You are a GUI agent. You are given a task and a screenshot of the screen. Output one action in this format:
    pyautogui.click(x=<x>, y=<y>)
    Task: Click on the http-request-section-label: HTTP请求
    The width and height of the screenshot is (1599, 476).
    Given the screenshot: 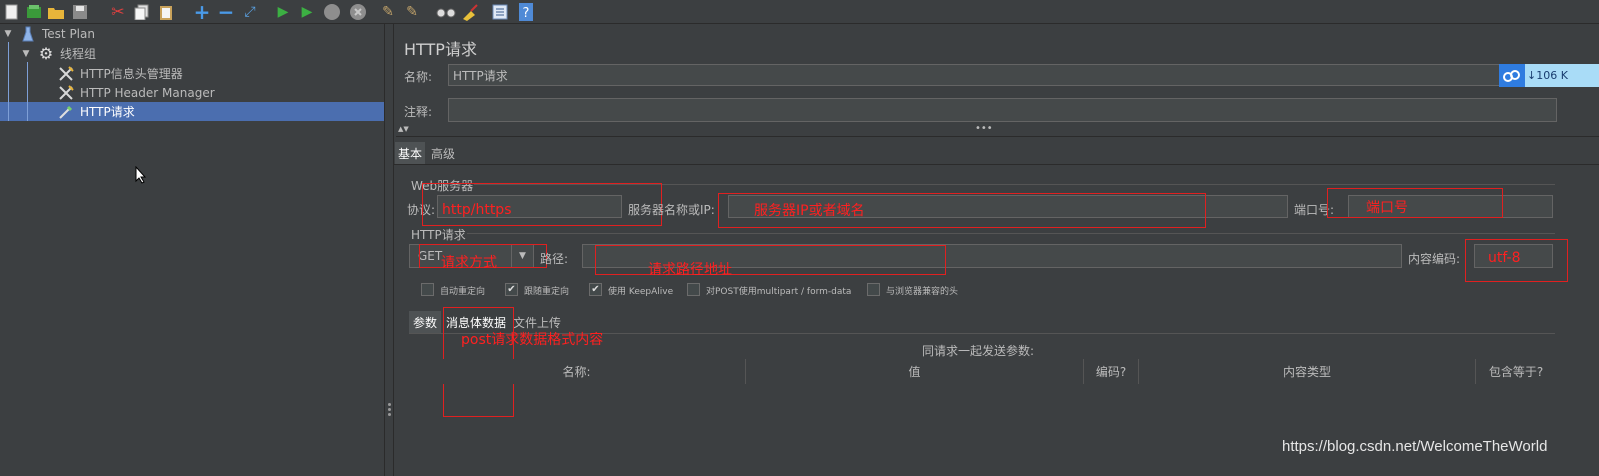 What is the action you would take?
    pyautogui.click(x=438, y=235)
    